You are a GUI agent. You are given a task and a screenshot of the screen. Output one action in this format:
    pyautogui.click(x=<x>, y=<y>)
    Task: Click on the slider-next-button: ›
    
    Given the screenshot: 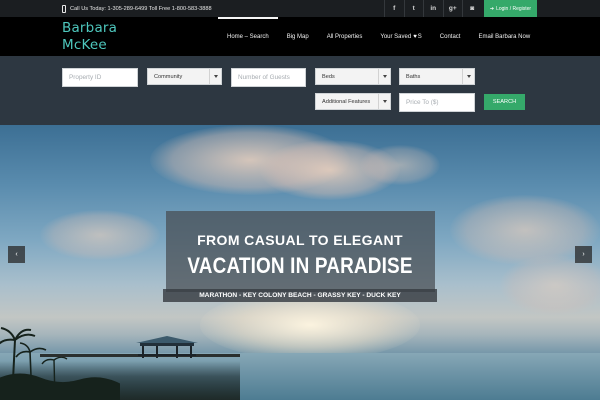 What is the action you would take?
    pyautogui.click(x=583, y=254)
    